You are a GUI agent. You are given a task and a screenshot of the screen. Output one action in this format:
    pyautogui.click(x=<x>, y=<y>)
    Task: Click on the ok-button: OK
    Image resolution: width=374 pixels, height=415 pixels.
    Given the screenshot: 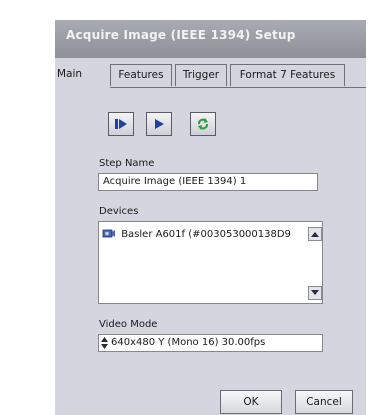 What is the action you would take?
    pyautogui.click(x=251, y=402)
    